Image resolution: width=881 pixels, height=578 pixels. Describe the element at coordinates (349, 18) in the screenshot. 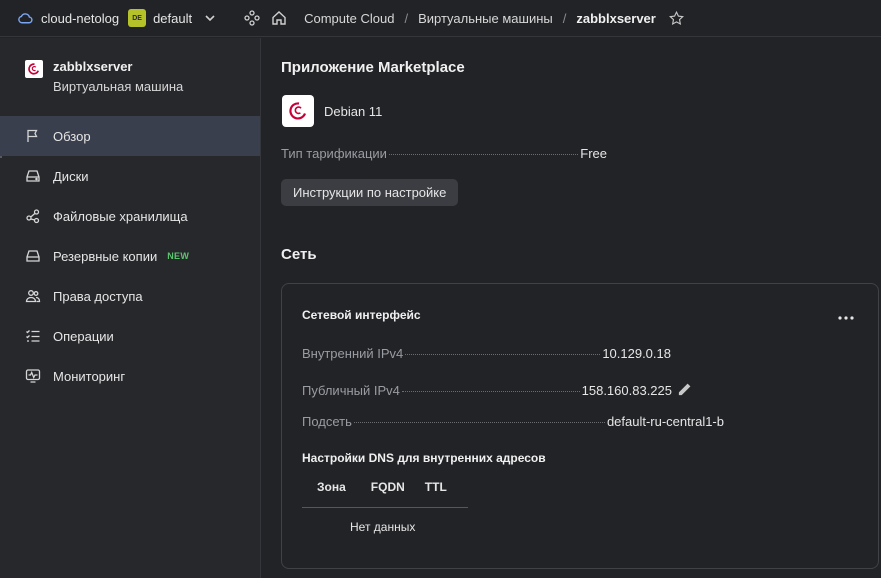

I see `breadcrumb-compute-cloud: Compute Cloud` at that location.